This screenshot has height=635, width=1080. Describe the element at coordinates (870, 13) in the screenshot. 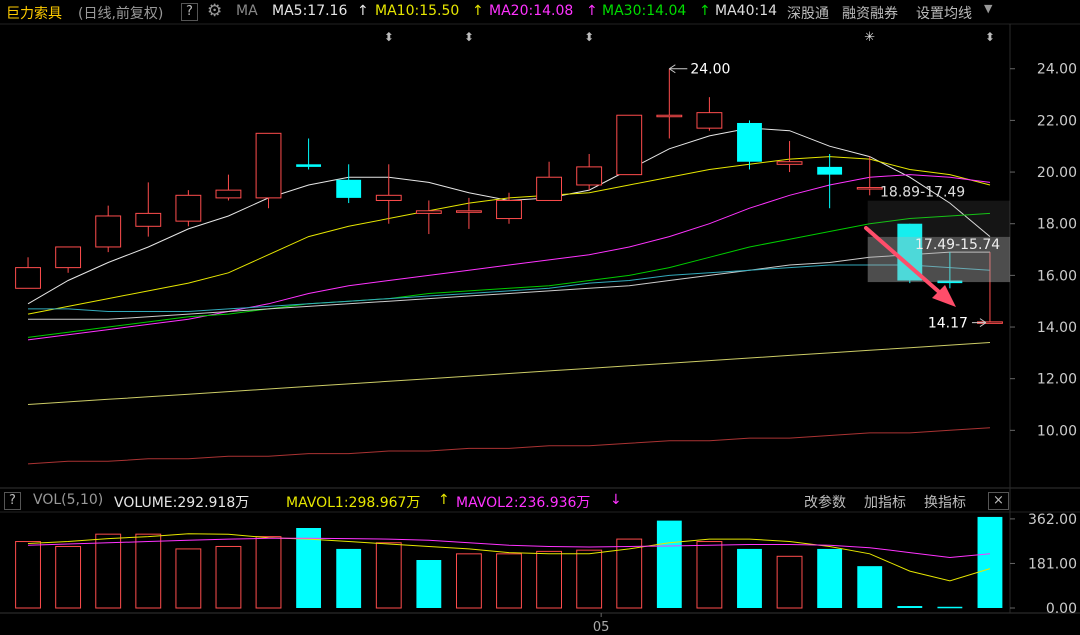

I see `margin-link: 融资融券` at that location.